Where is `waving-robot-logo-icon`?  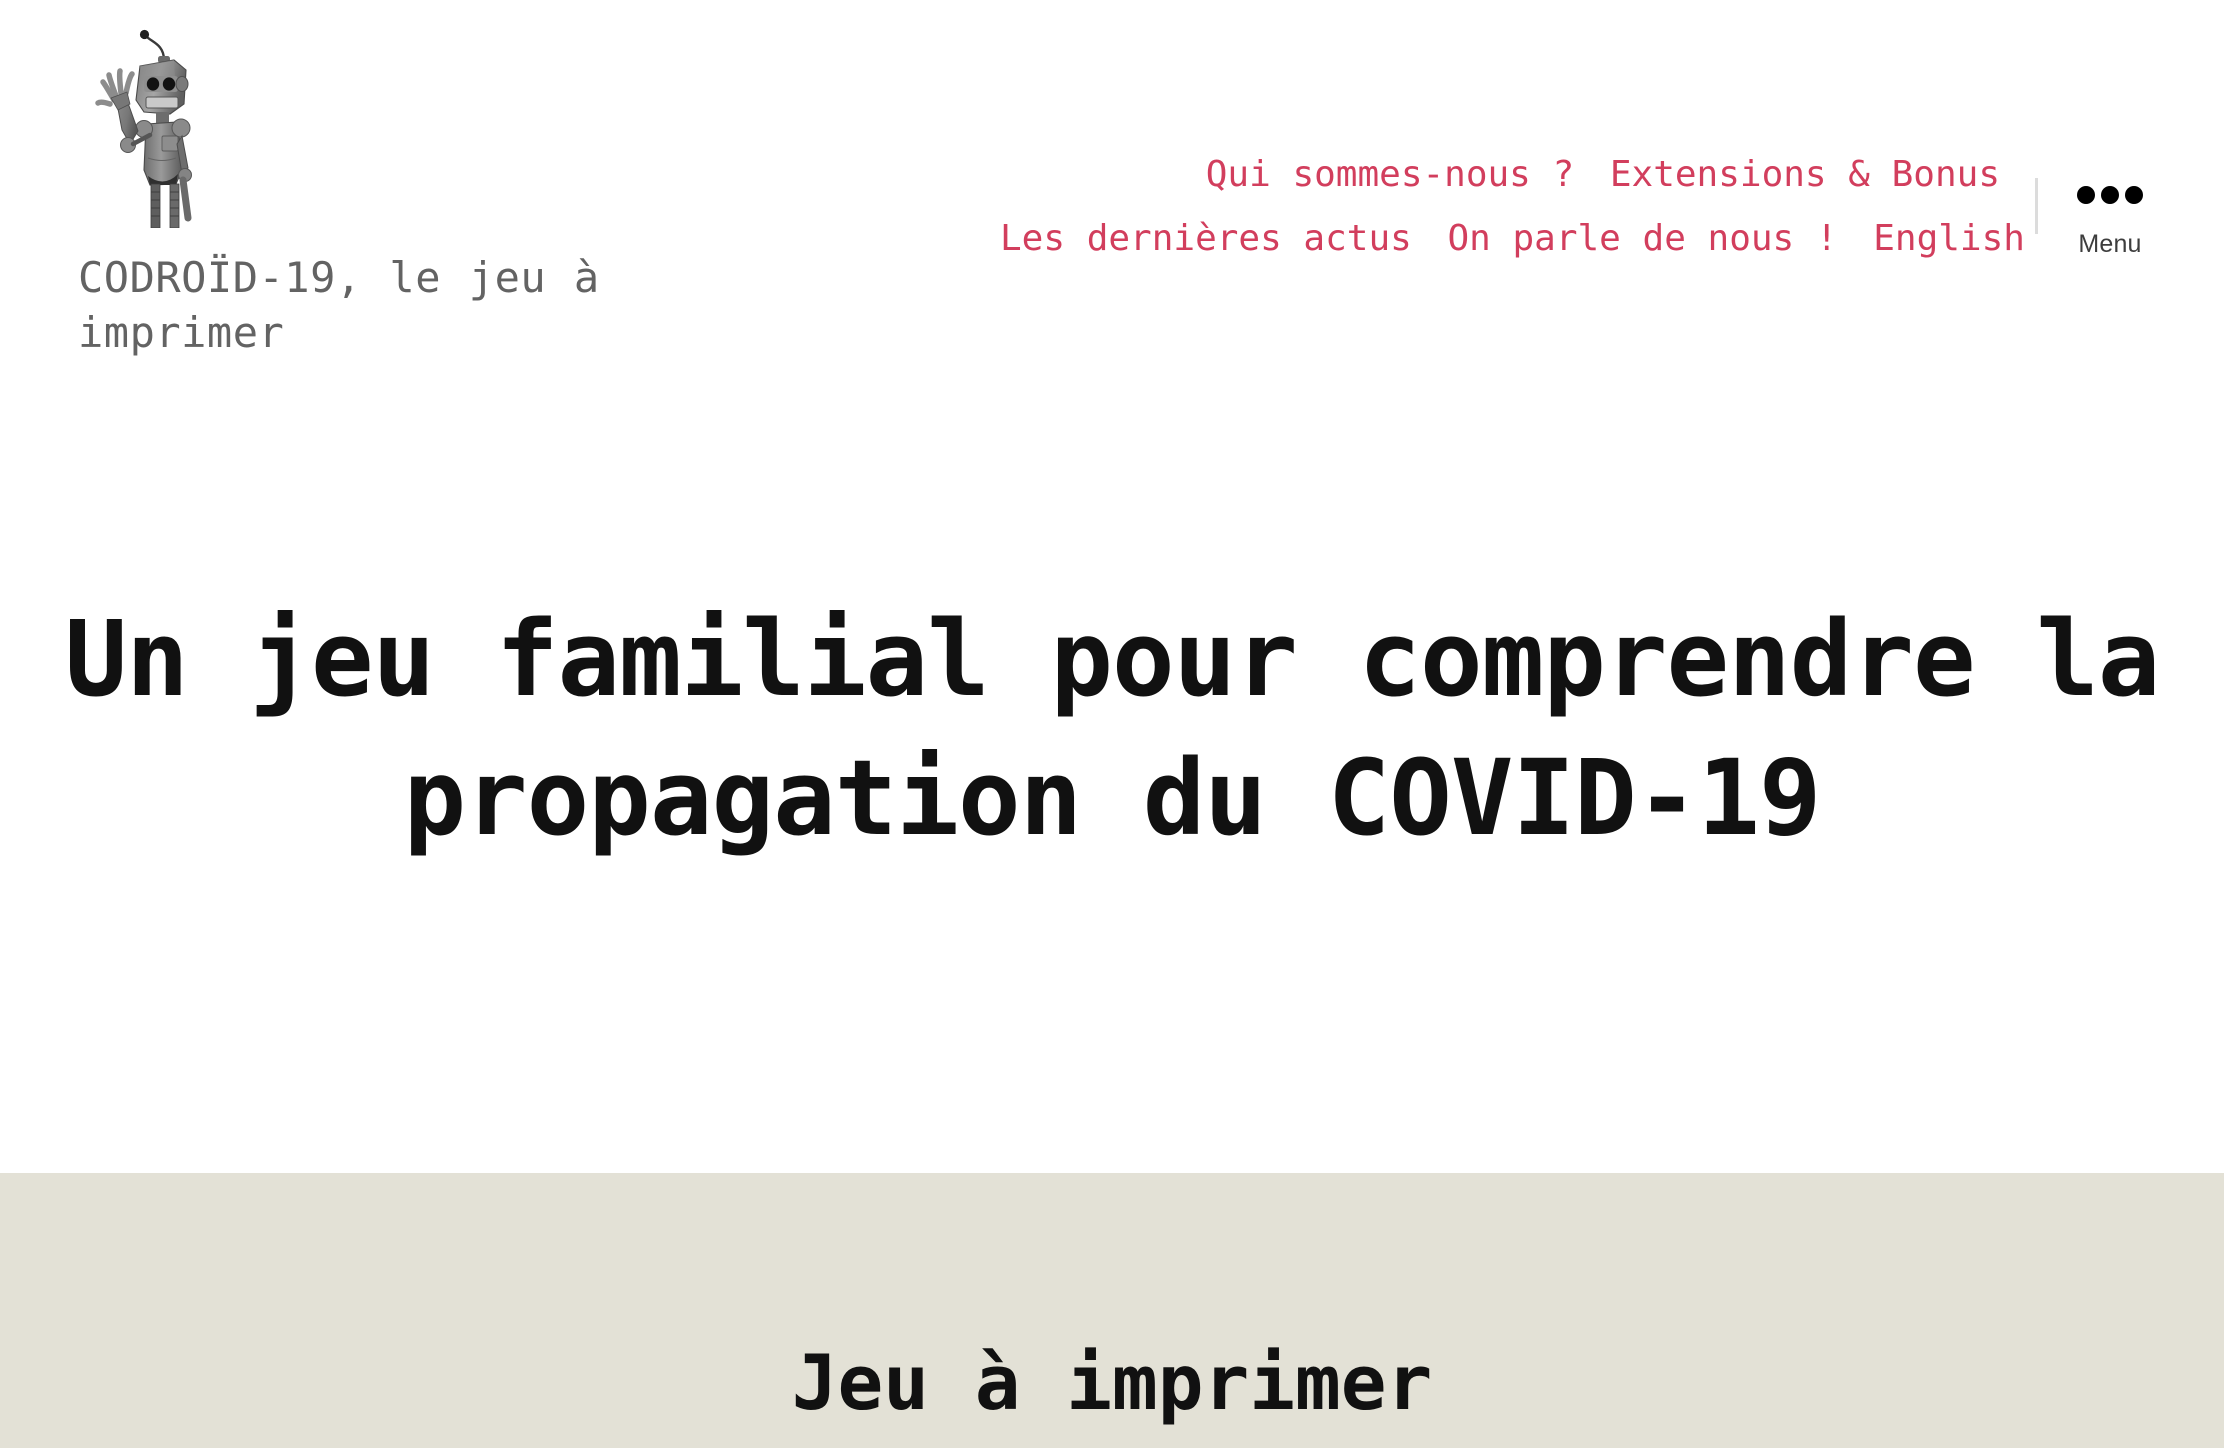 waving-robot-logo-icon is located at coordinates (143, 128).